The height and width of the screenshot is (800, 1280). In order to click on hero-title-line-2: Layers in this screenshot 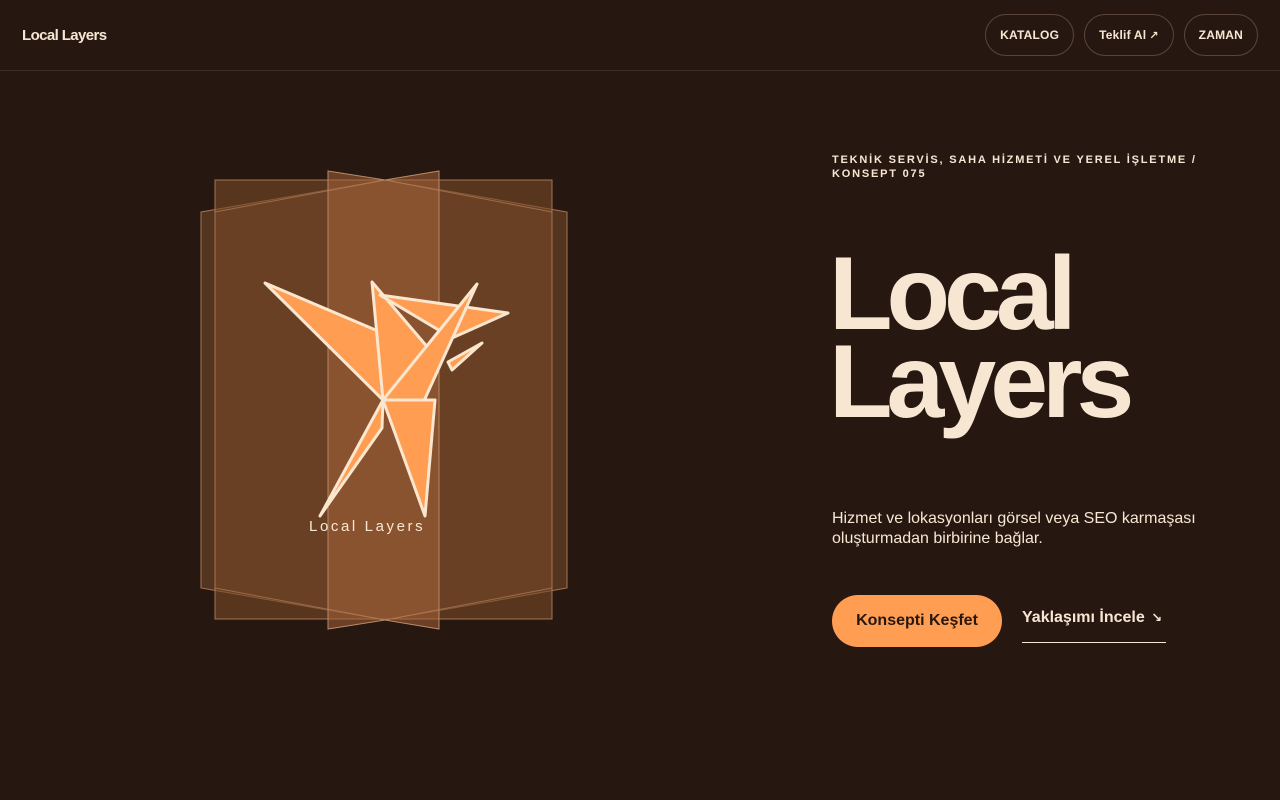, I will do `click(981, 382)`.